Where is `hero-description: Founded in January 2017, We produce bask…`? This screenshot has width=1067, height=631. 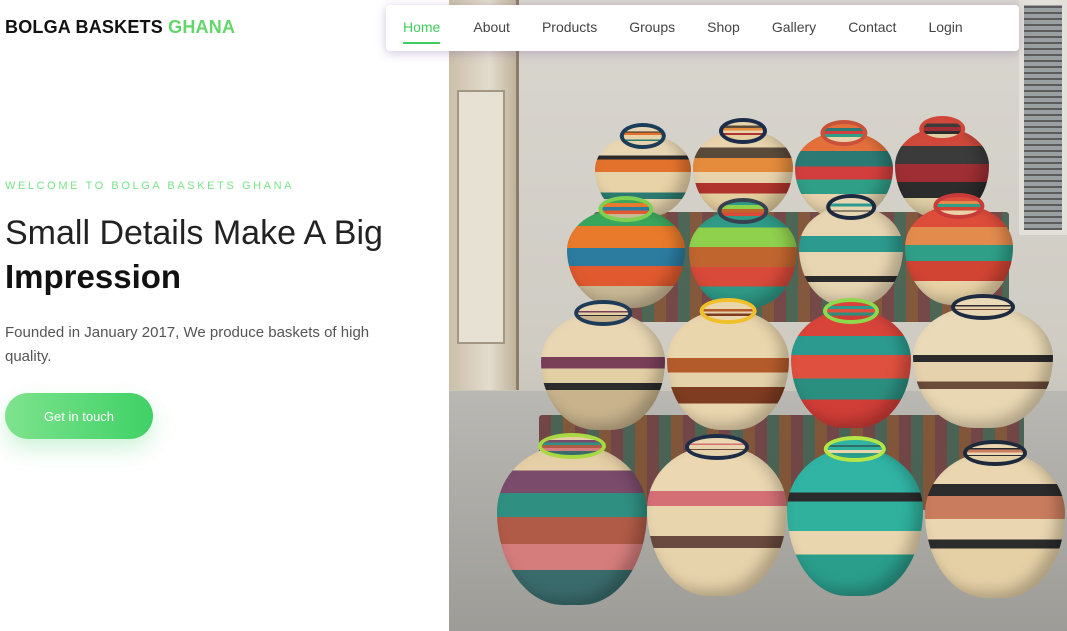 hero-description: Founded in January 2017, We produce bask… is located at coordinates (187, 344).